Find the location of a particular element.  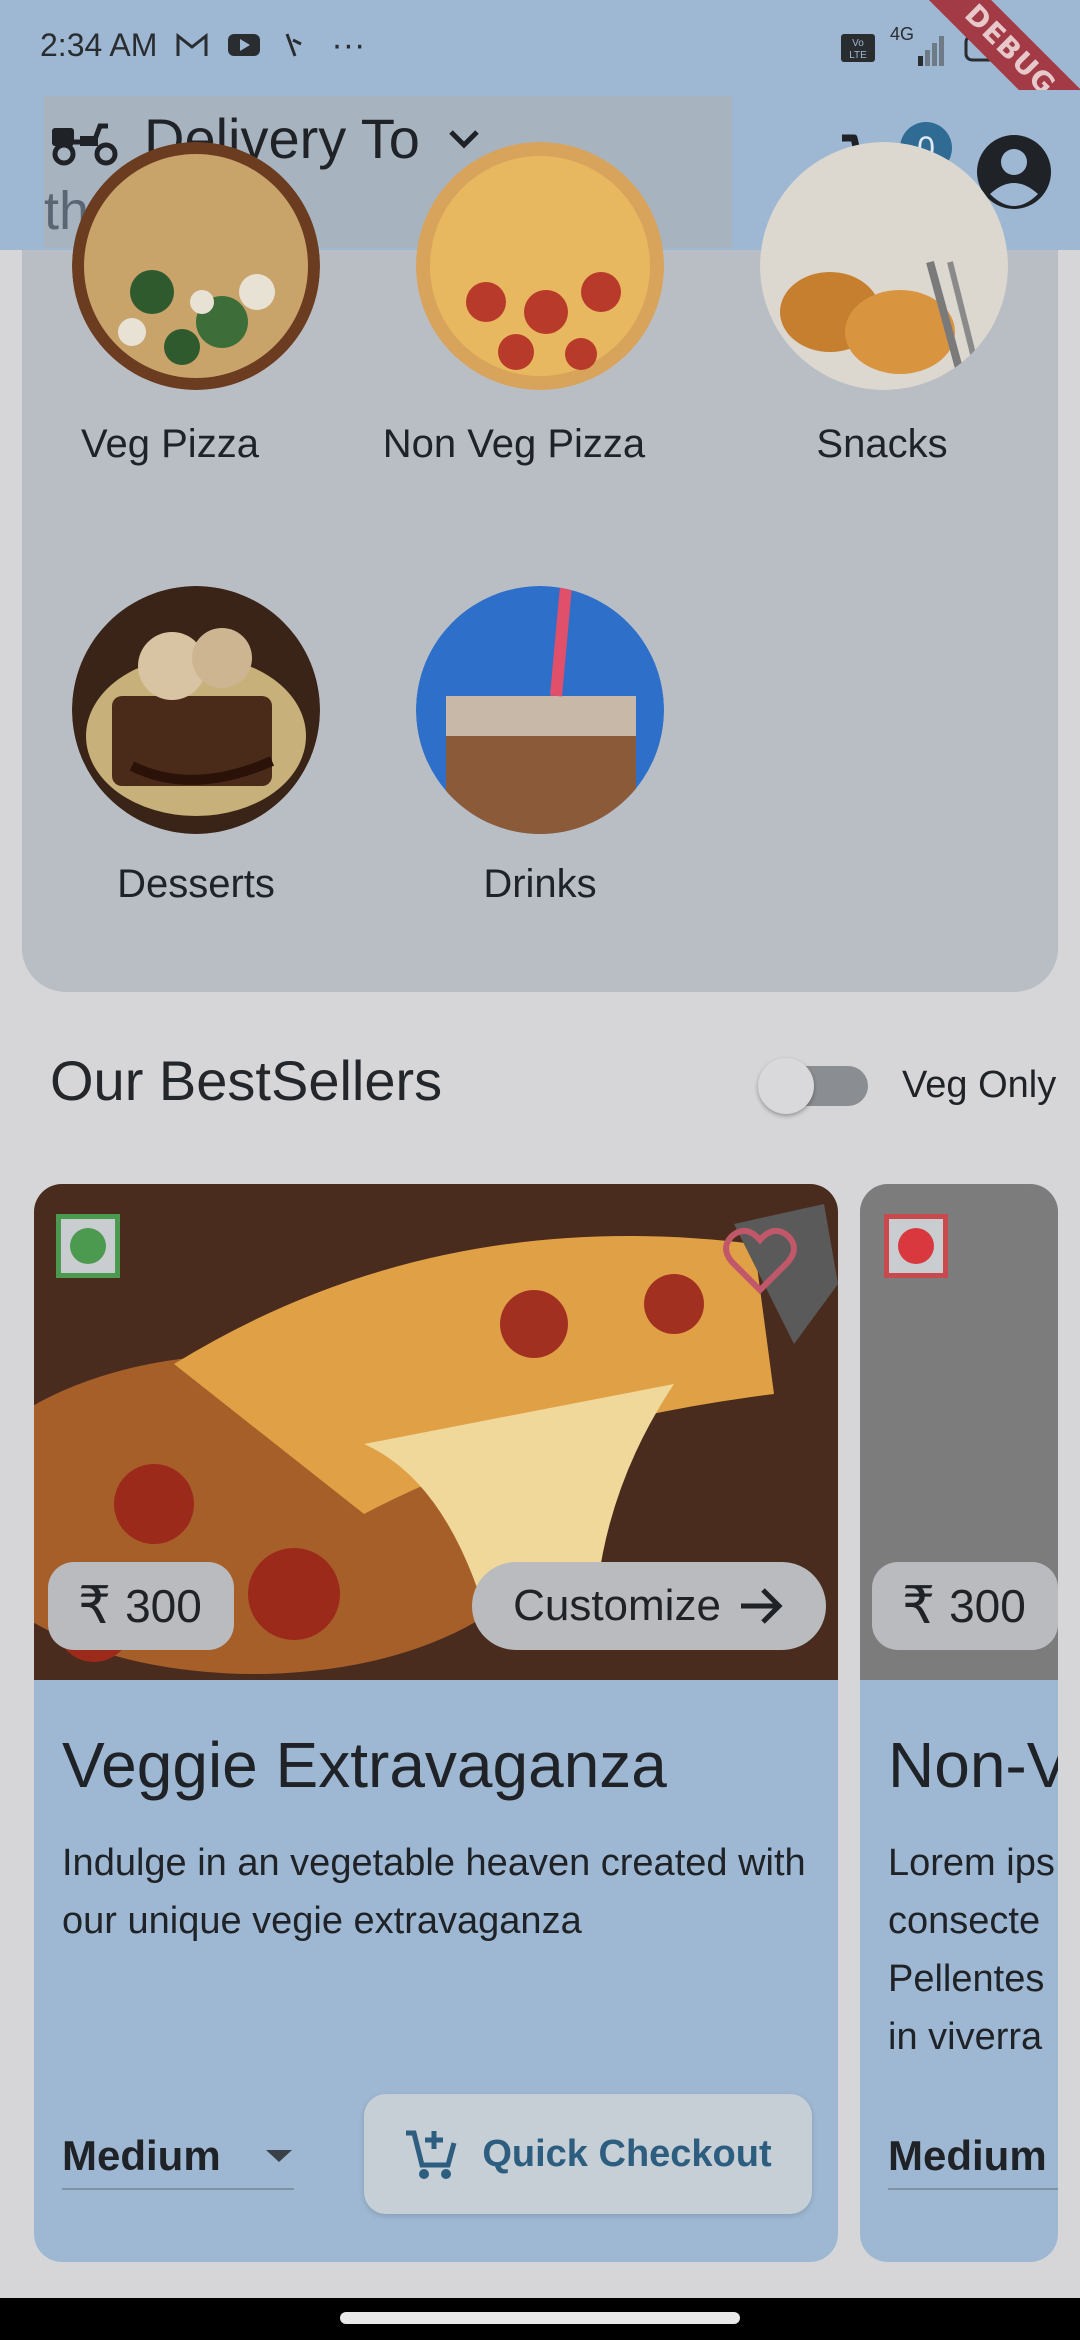

veg-only-label: Veg Only is located at coordinates (979, 1085).